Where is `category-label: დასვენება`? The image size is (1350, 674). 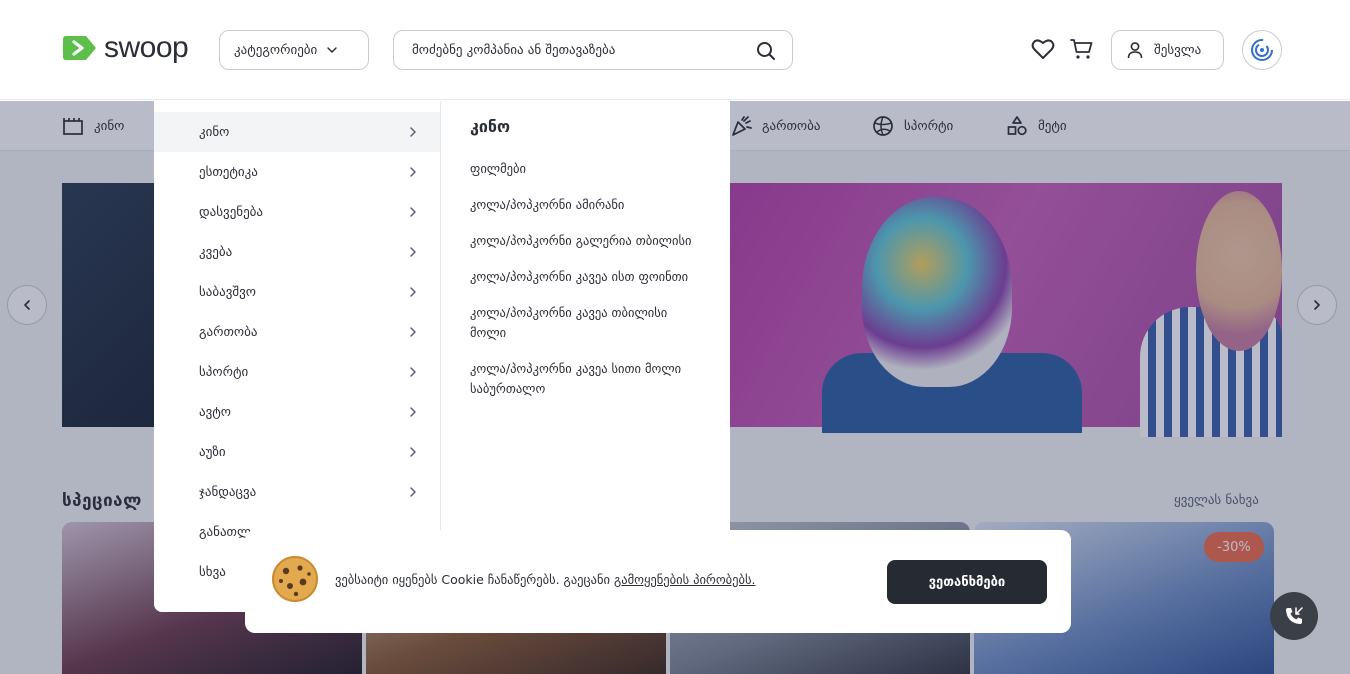
category-label: დასვენება is located at coordinates (231, 212).